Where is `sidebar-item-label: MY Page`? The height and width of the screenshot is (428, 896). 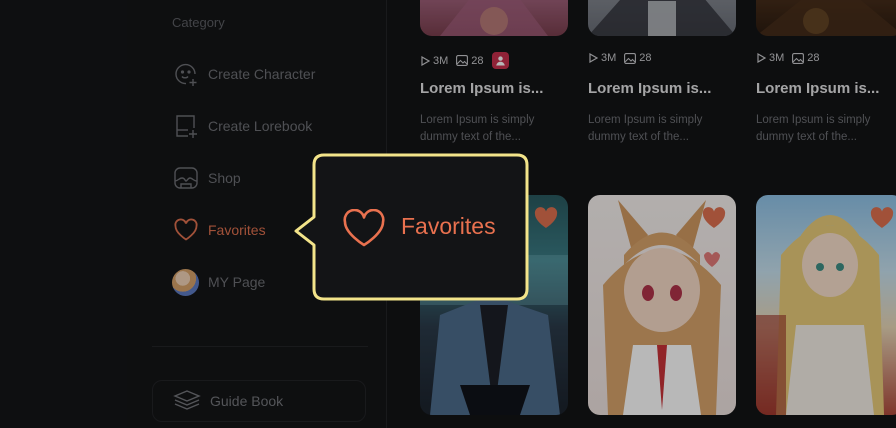 sidebar-item-label: MY Page is located at coordinates (237, 282).